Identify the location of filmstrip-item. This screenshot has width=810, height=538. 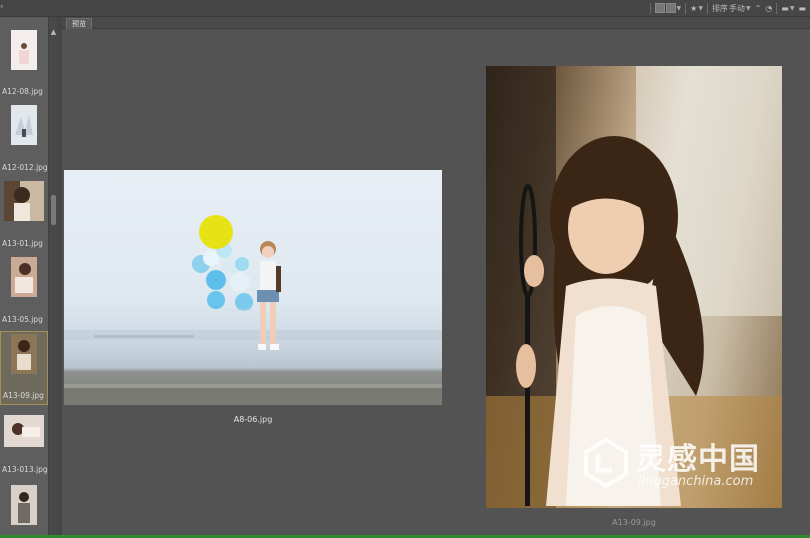
(24, 510).